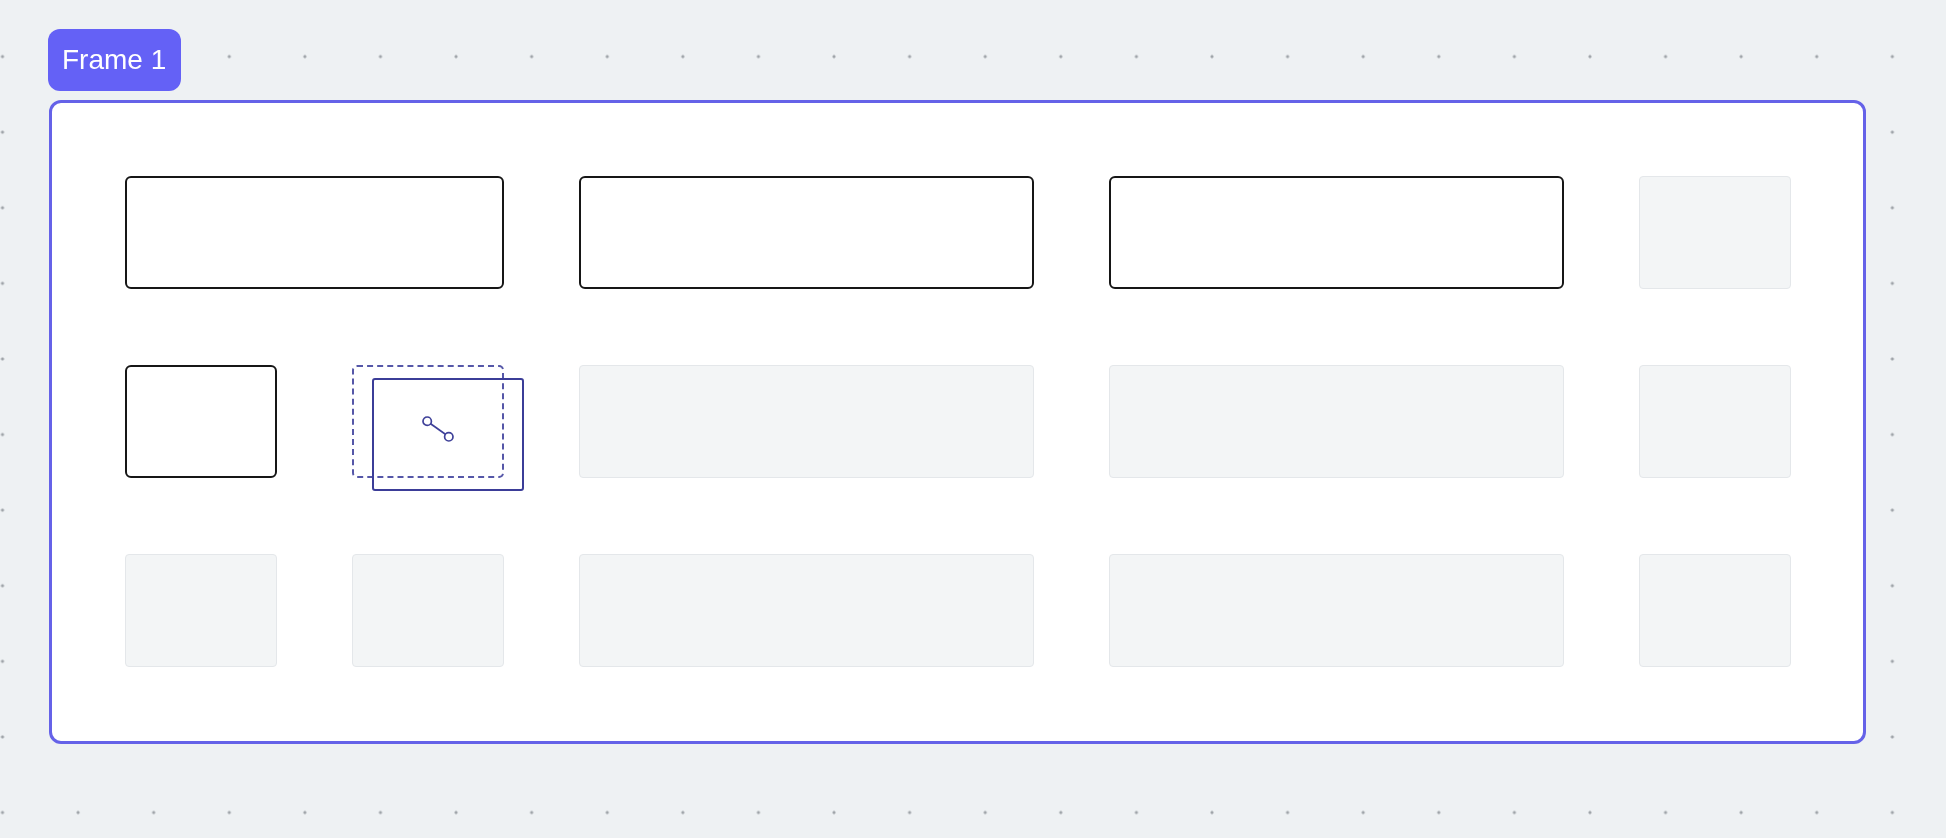  I want to click on link-icon, so click(438, 429).